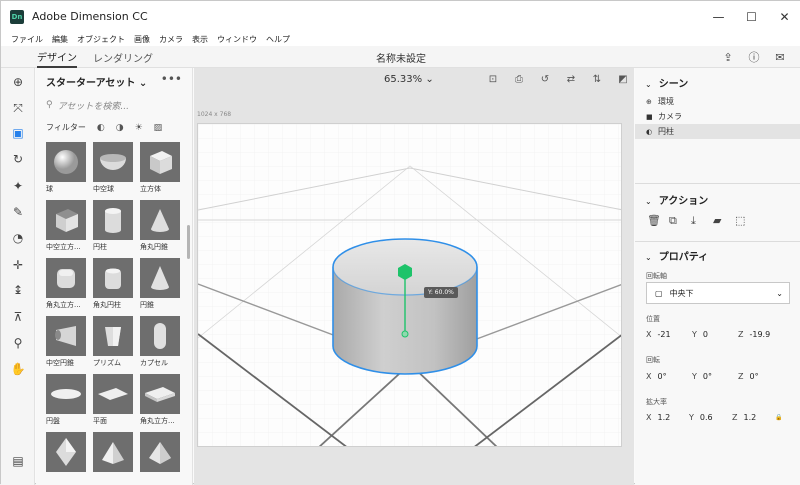  I want to click on orbit-icon: ↻, so click(18, 159).